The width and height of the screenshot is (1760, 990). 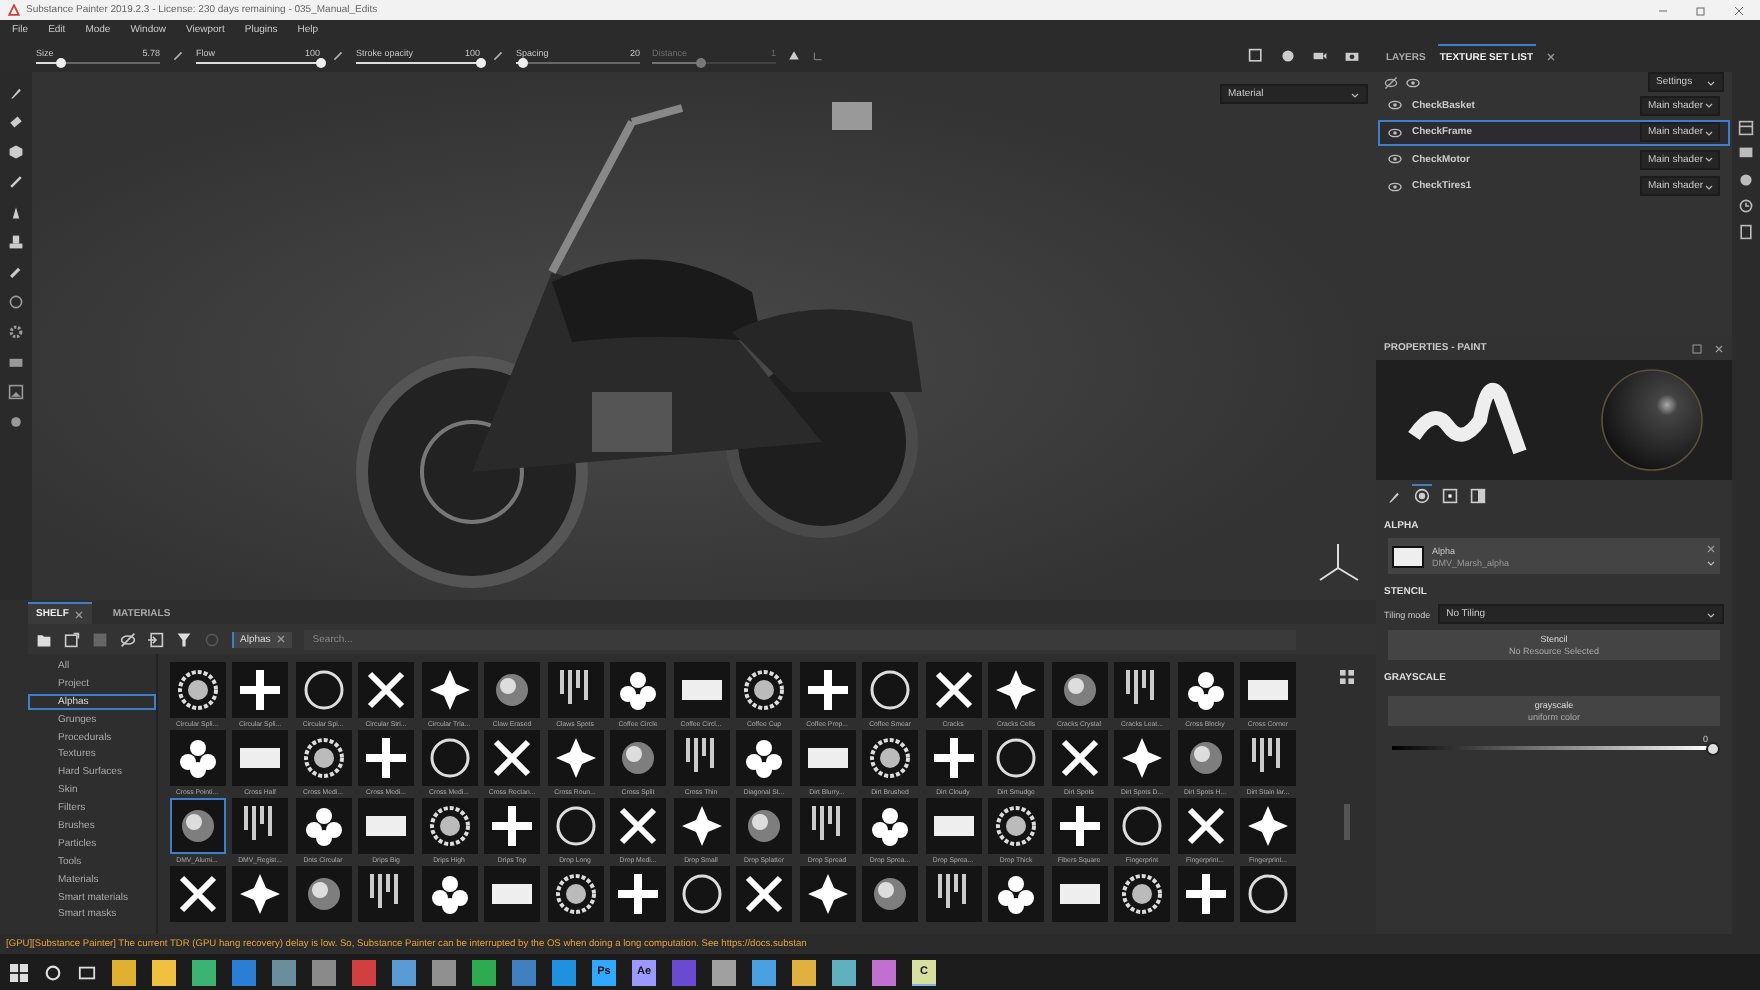 I want to click on line-icon, so click(x=16, y=182).